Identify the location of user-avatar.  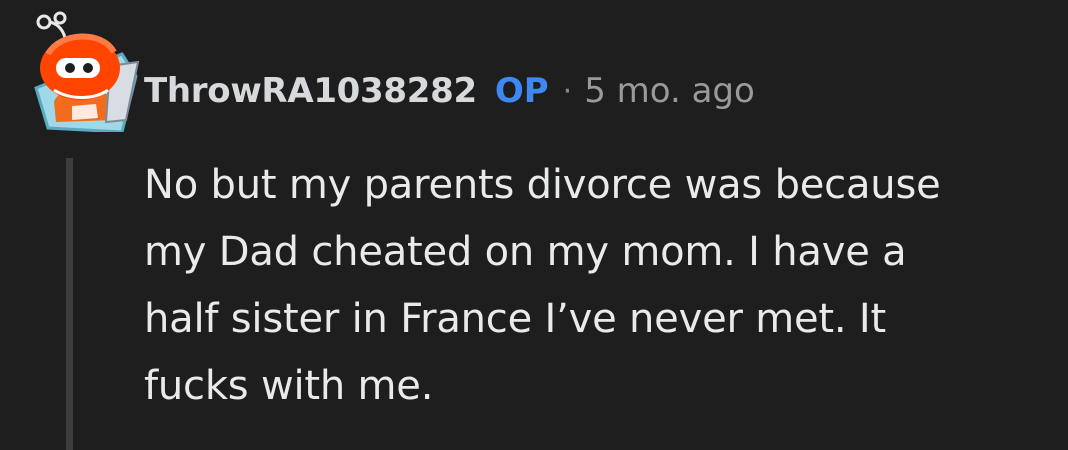
(78, 72).